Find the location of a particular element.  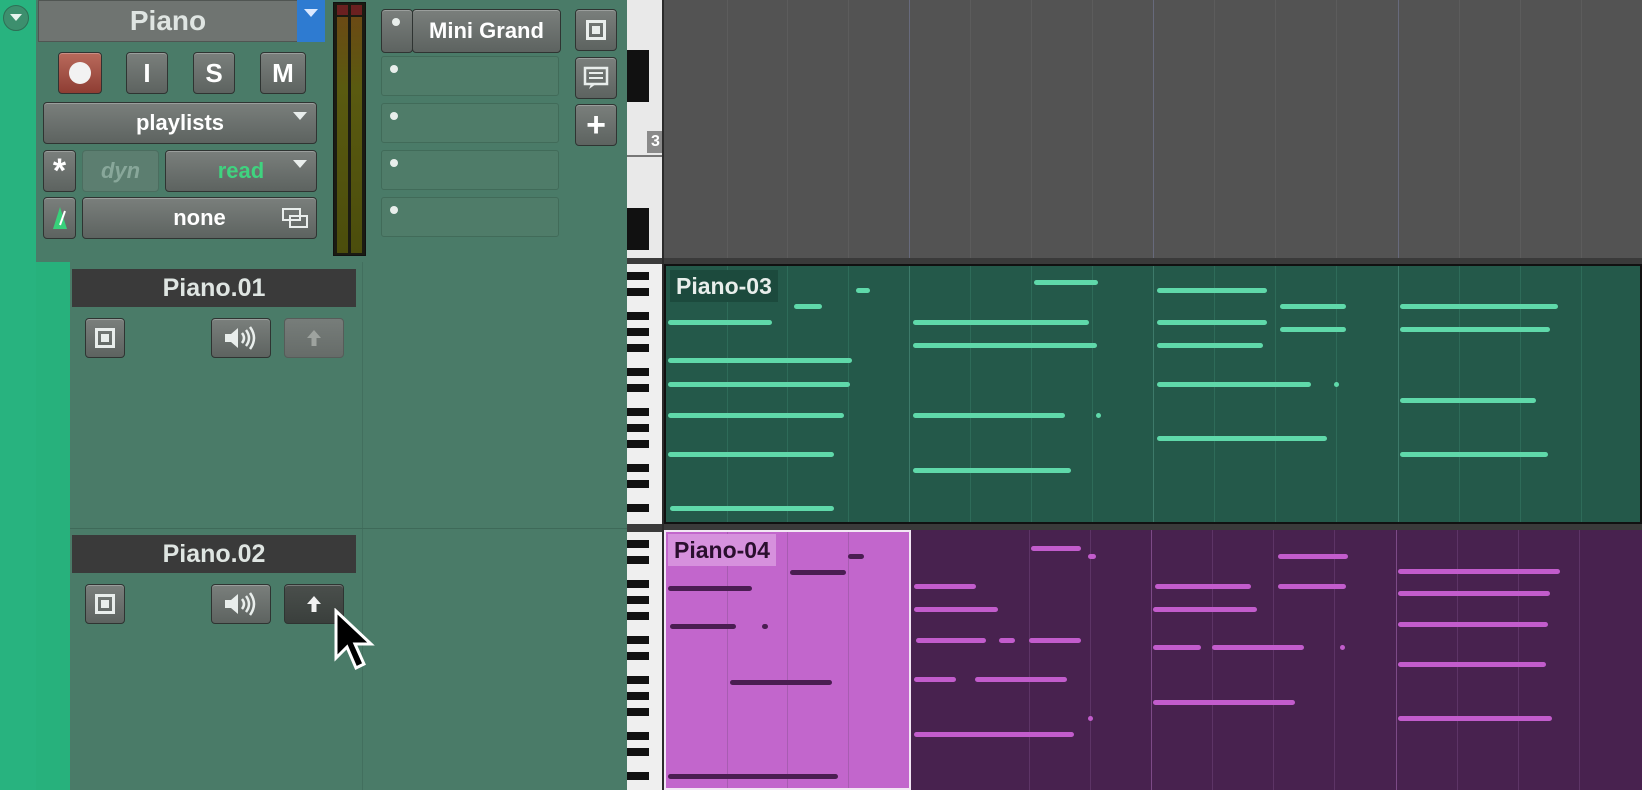

clip-name: Piano-04 is located at coordinates (722, 550).